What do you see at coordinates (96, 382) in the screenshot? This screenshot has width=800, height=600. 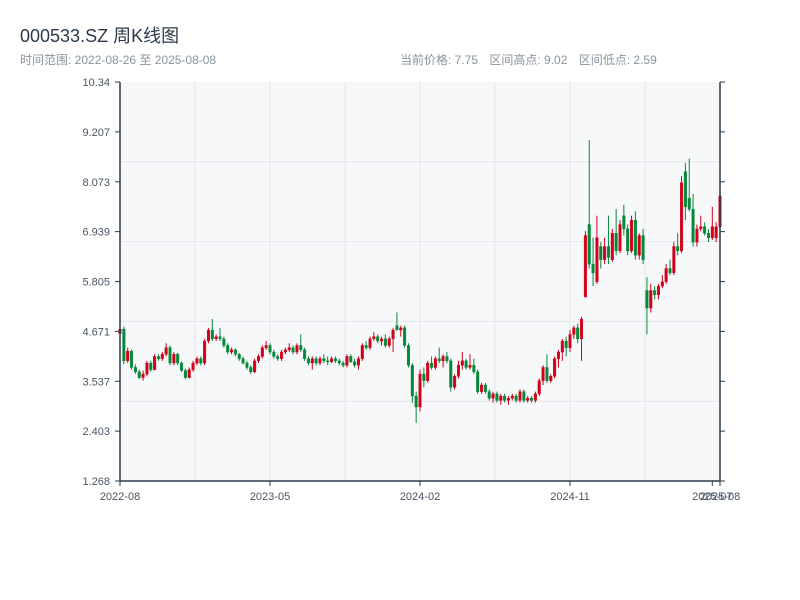 I see `y-tick-label: 3.537` at bounding box center [96, 382].